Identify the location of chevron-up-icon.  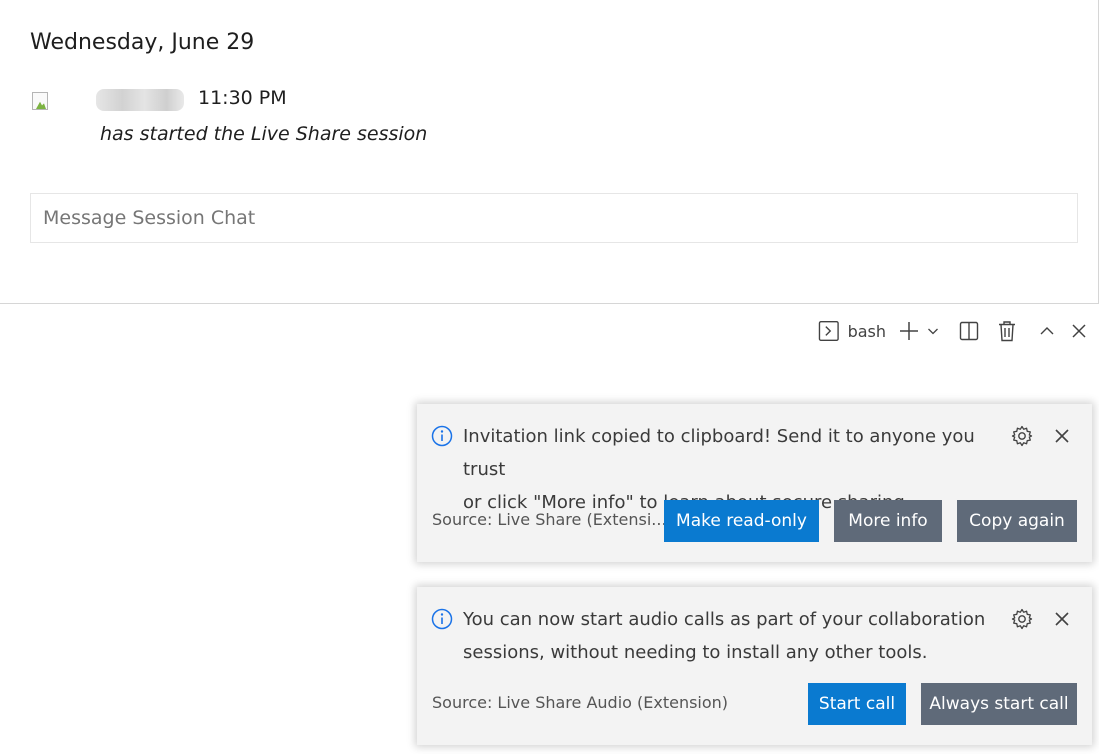
(1047, 331).